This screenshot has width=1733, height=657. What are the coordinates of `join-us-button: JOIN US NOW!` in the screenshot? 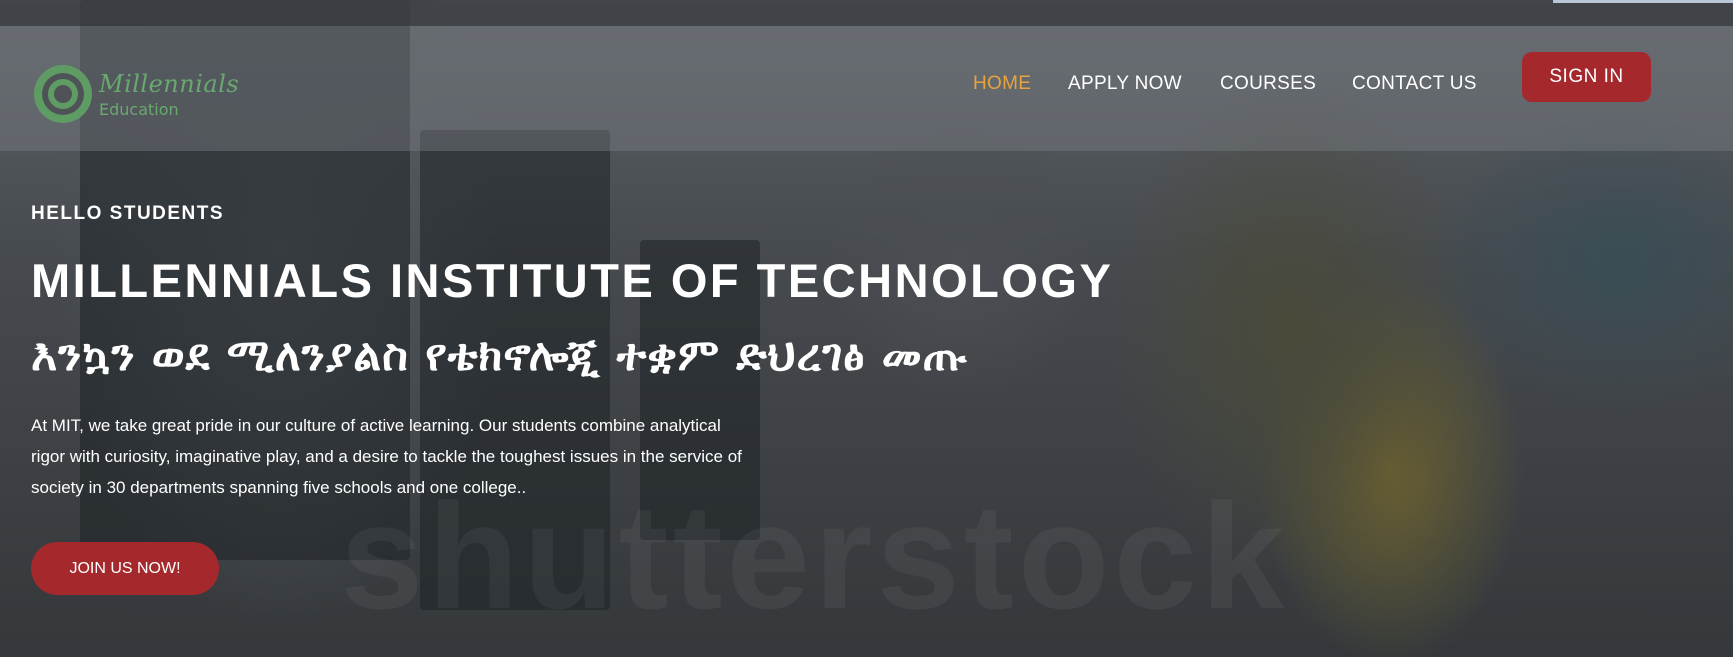 It's located at (125, 568).